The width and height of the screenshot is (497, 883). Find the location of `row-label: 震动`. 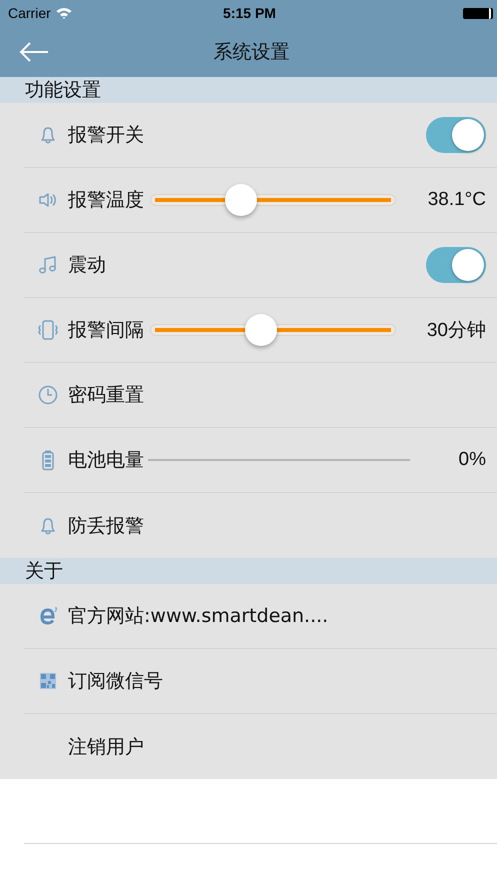

row-label: 震动 is located at coordinates (87, 265).